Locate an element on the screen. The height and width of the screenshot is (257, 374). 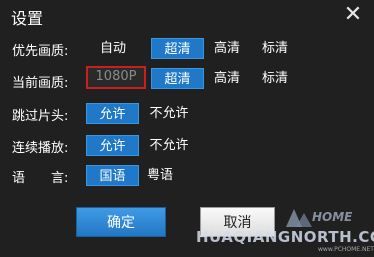
preferred-quality-option-auto: 自动 is located at coordinates (113, 48).